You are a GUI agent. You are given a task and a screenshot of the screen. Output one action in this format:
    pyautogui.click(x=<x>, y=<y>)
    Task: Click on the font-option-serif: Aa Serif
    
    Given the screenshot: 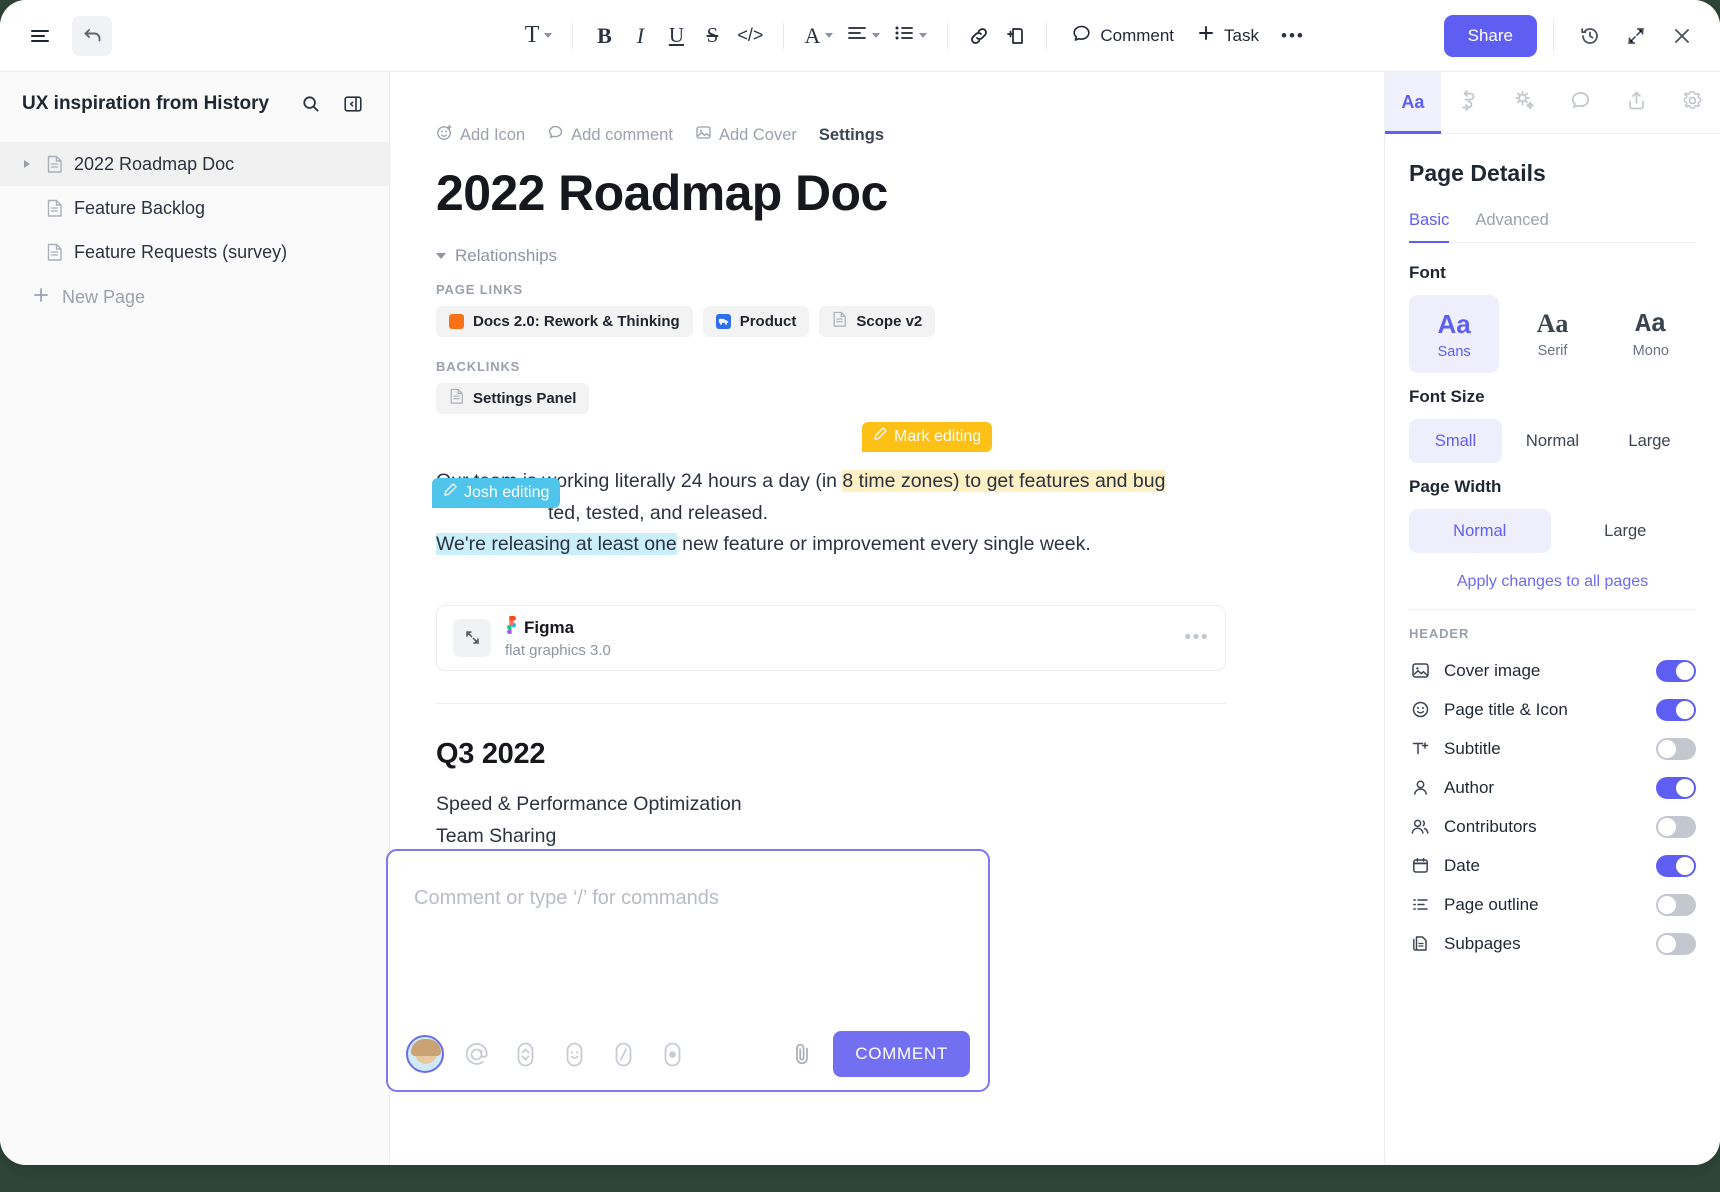 What is the action you would take?
    pyautogui.click(x=1552, y=334)
    